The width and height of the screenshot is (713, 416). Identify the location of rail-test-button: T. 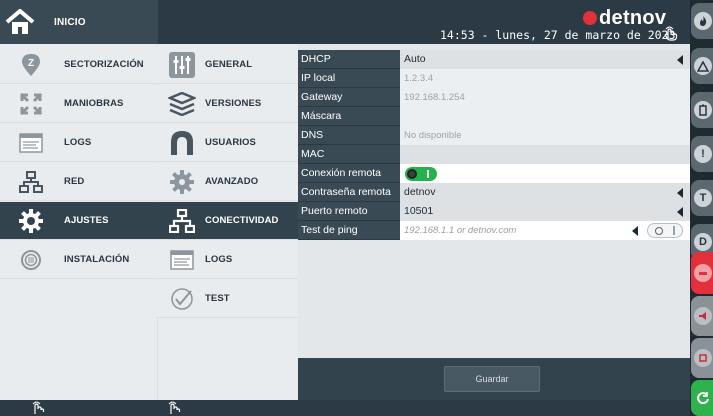
(702, 198).